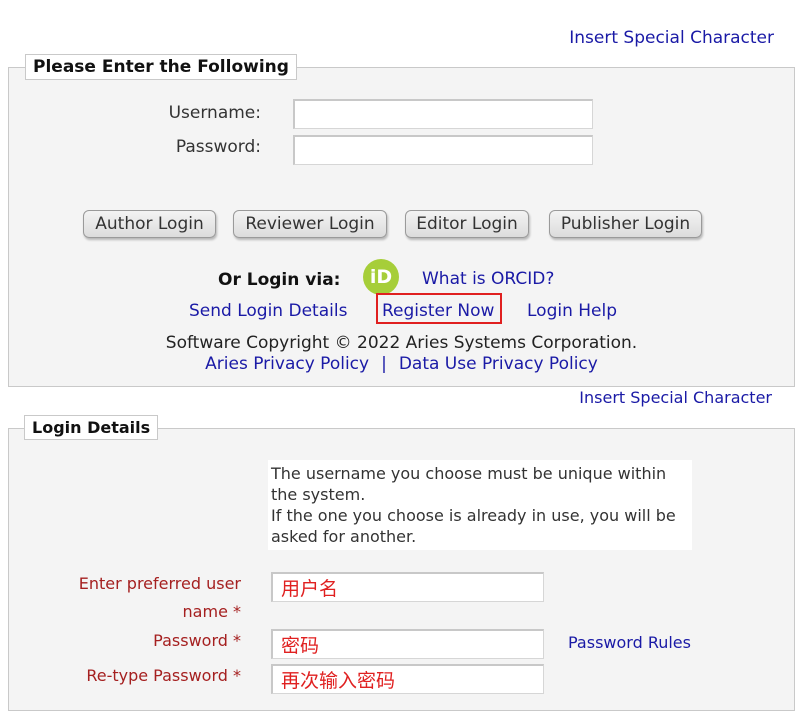 The image size is (806, 727). I want to click on login-panel-legend: Please Enter the Following, so click(161, 67).